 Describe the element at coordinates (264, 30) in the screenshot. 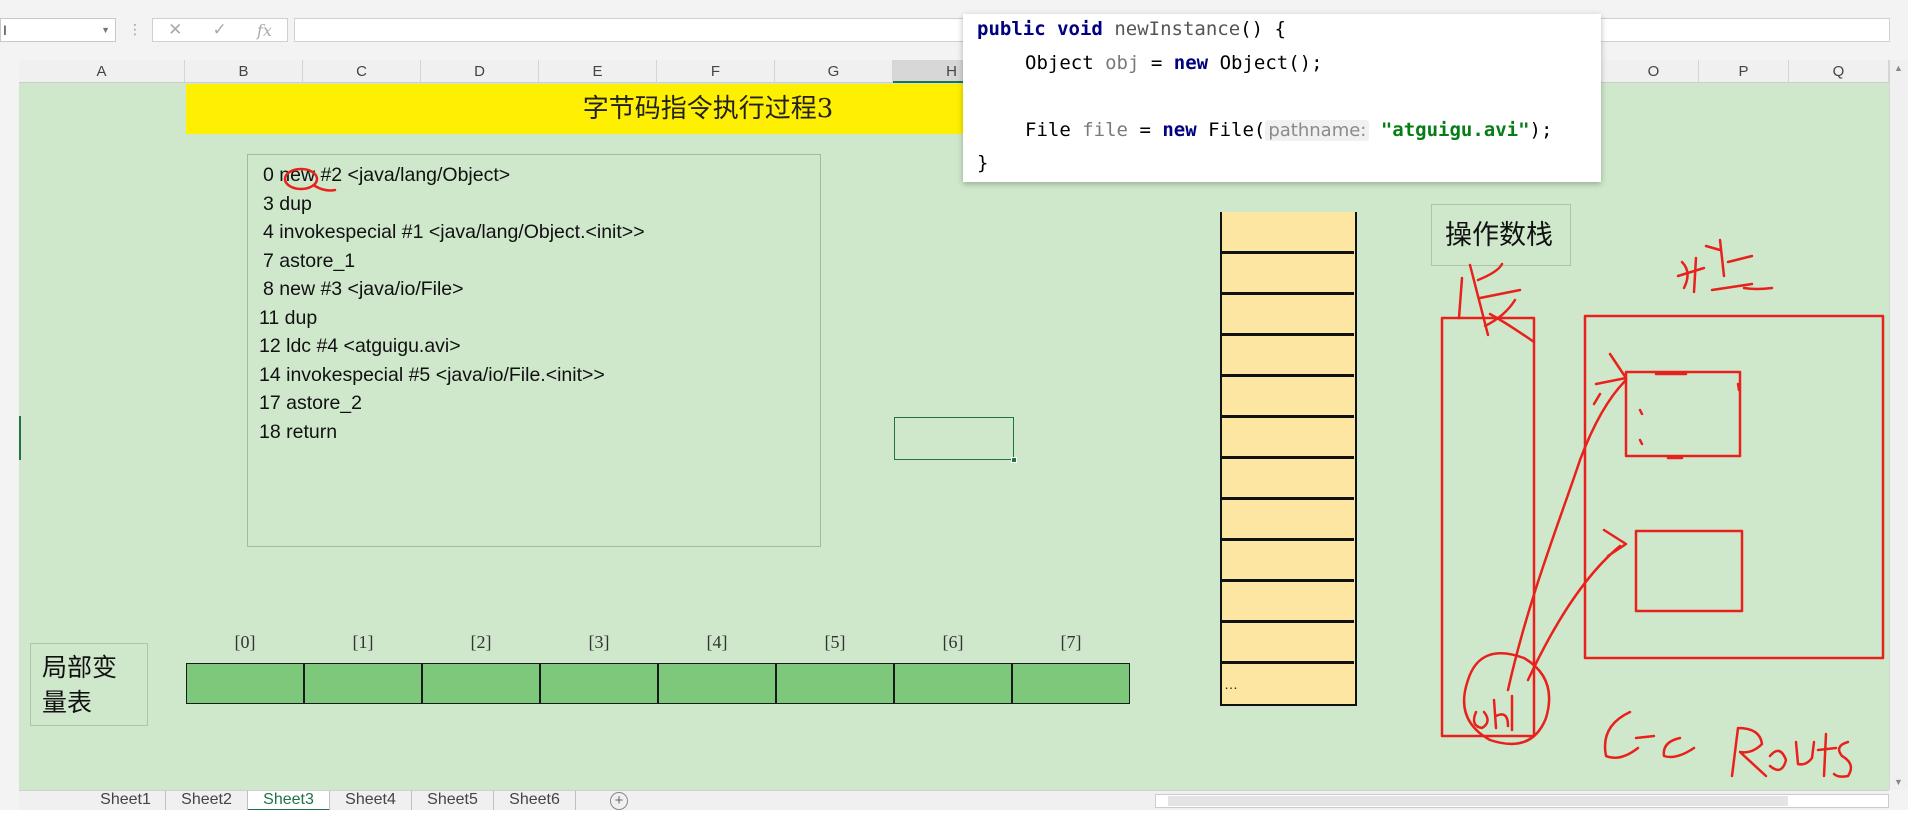

I see `insert-function-icon: fx` at that location.